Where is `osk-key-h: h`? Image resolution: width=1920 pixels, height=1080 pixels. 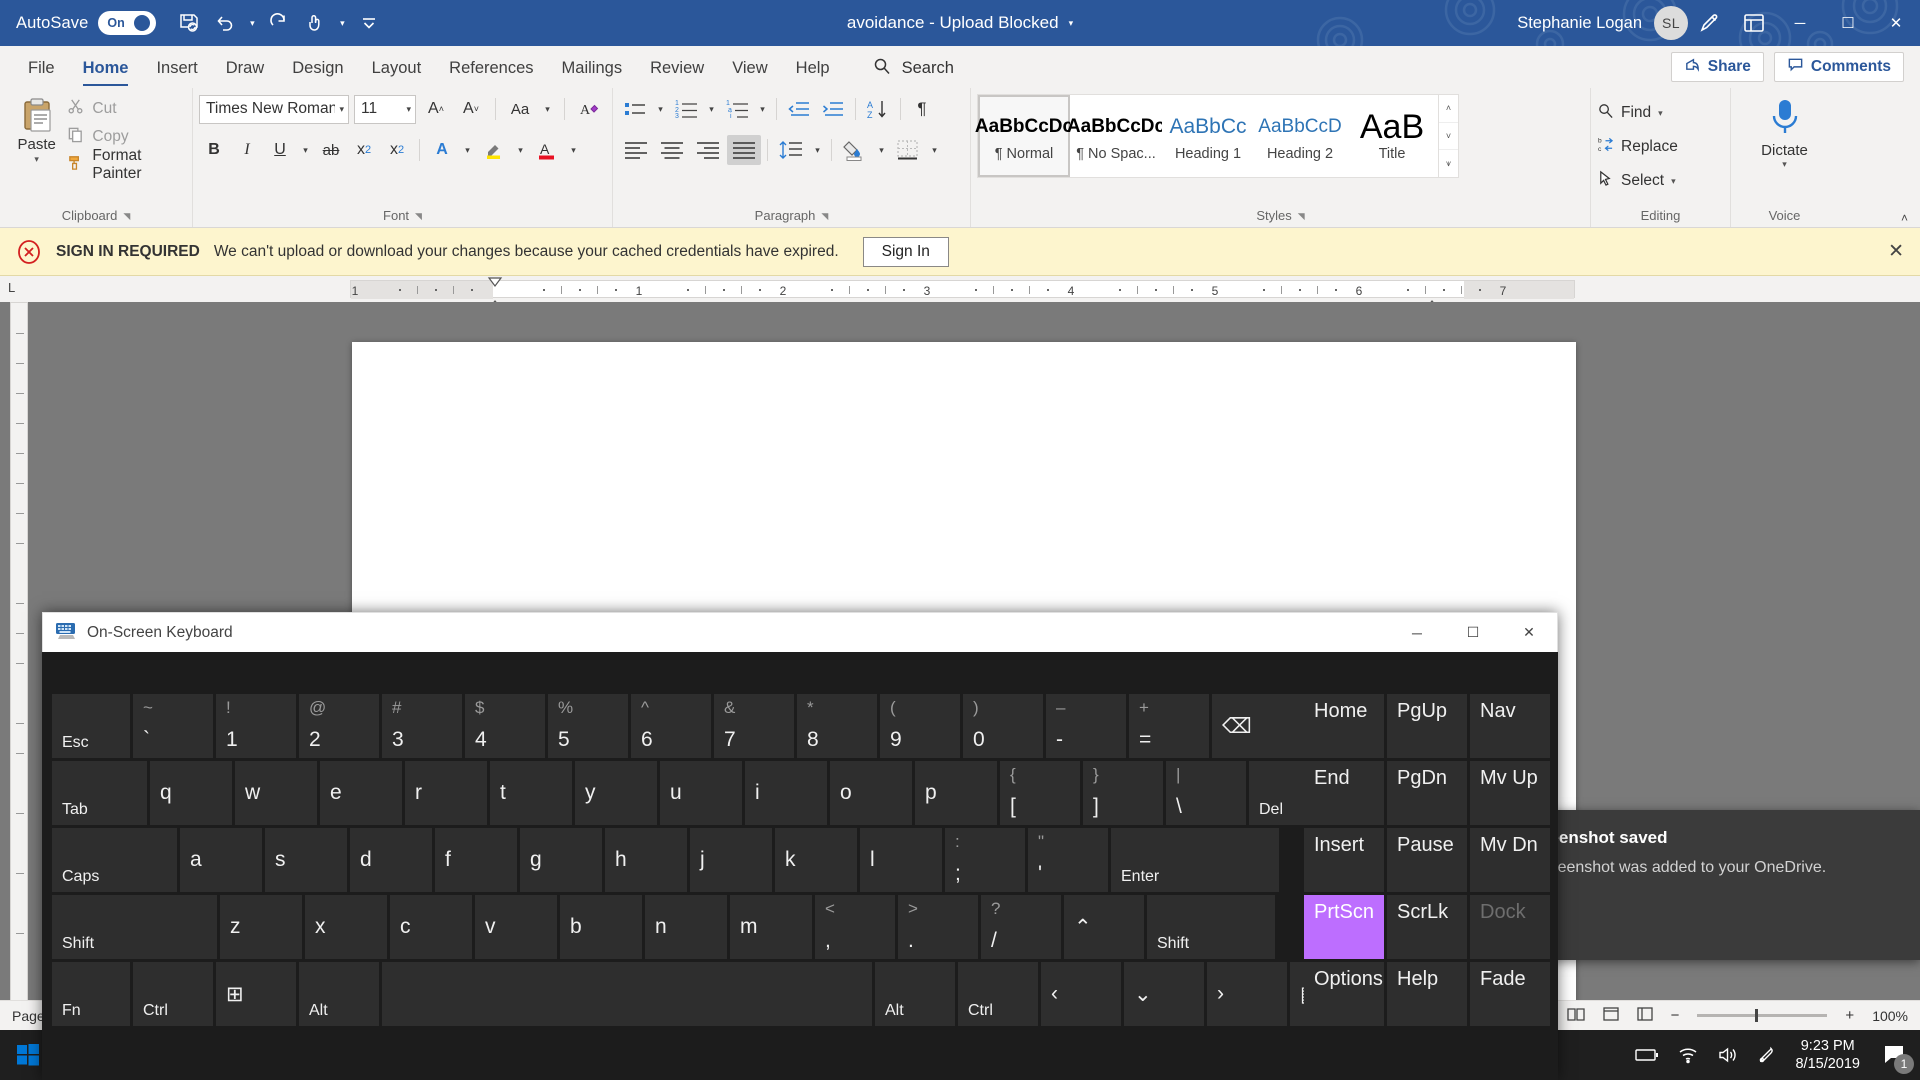 osk-key-h: h is located at coordinates (646, 860).